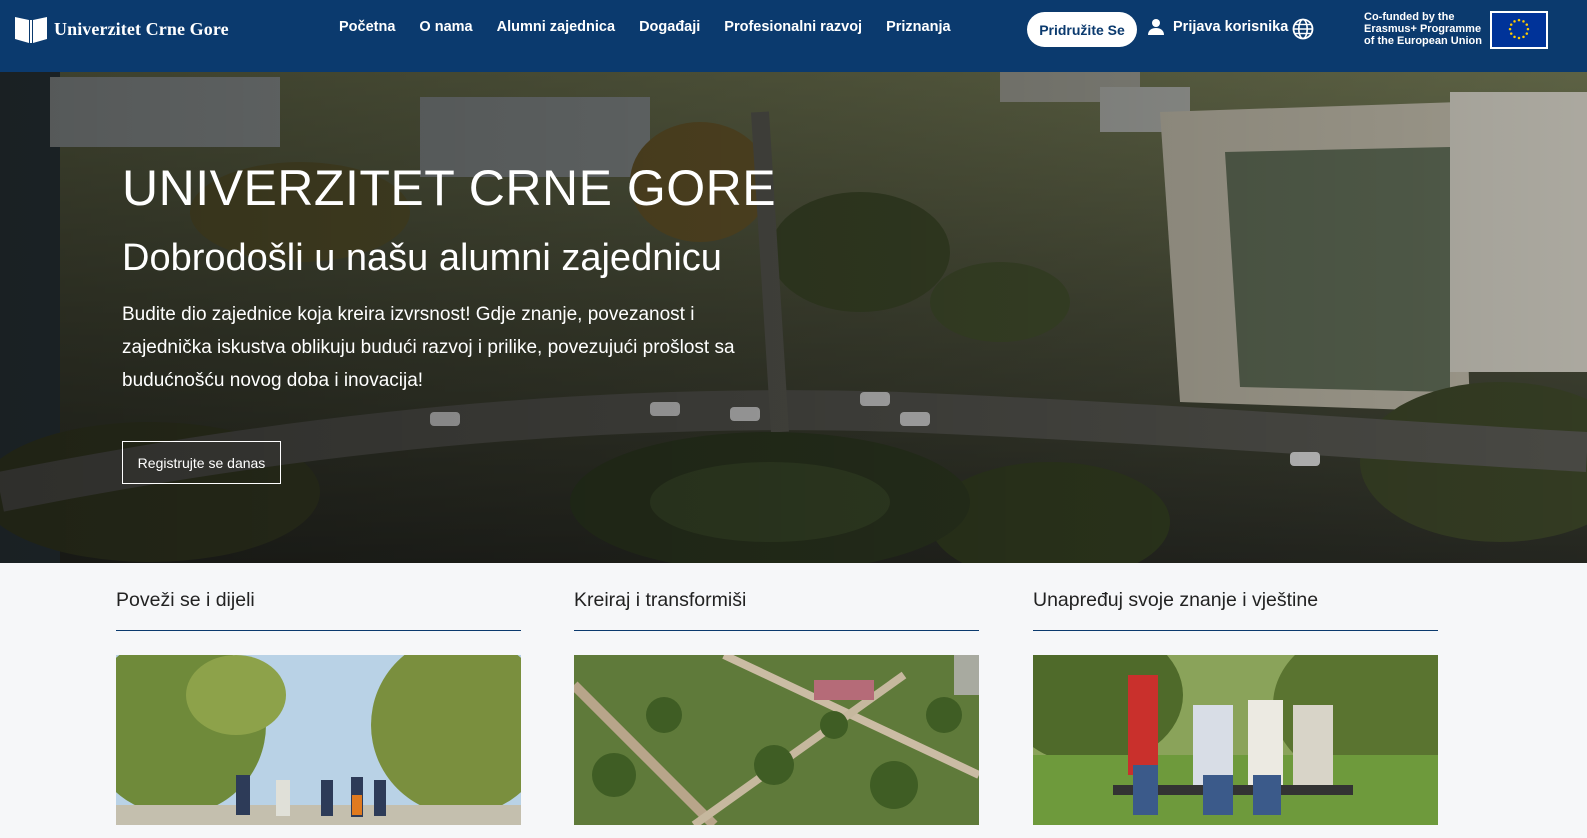 Image resolution: width=1587 pixels, height=838 pixels. I want to click on nav-priznanja: Priznanja, so click(918, 27).